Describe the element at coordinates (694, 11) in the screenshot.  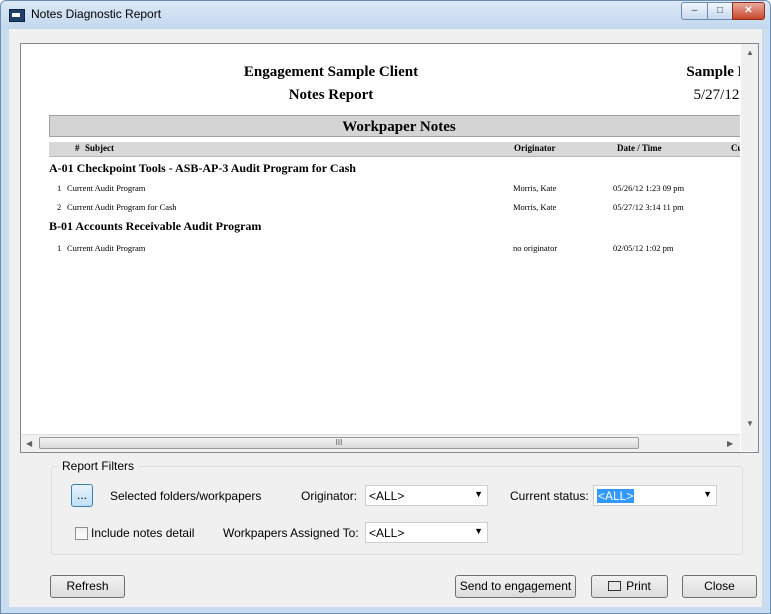
I see `minimize-button: –` at that location.